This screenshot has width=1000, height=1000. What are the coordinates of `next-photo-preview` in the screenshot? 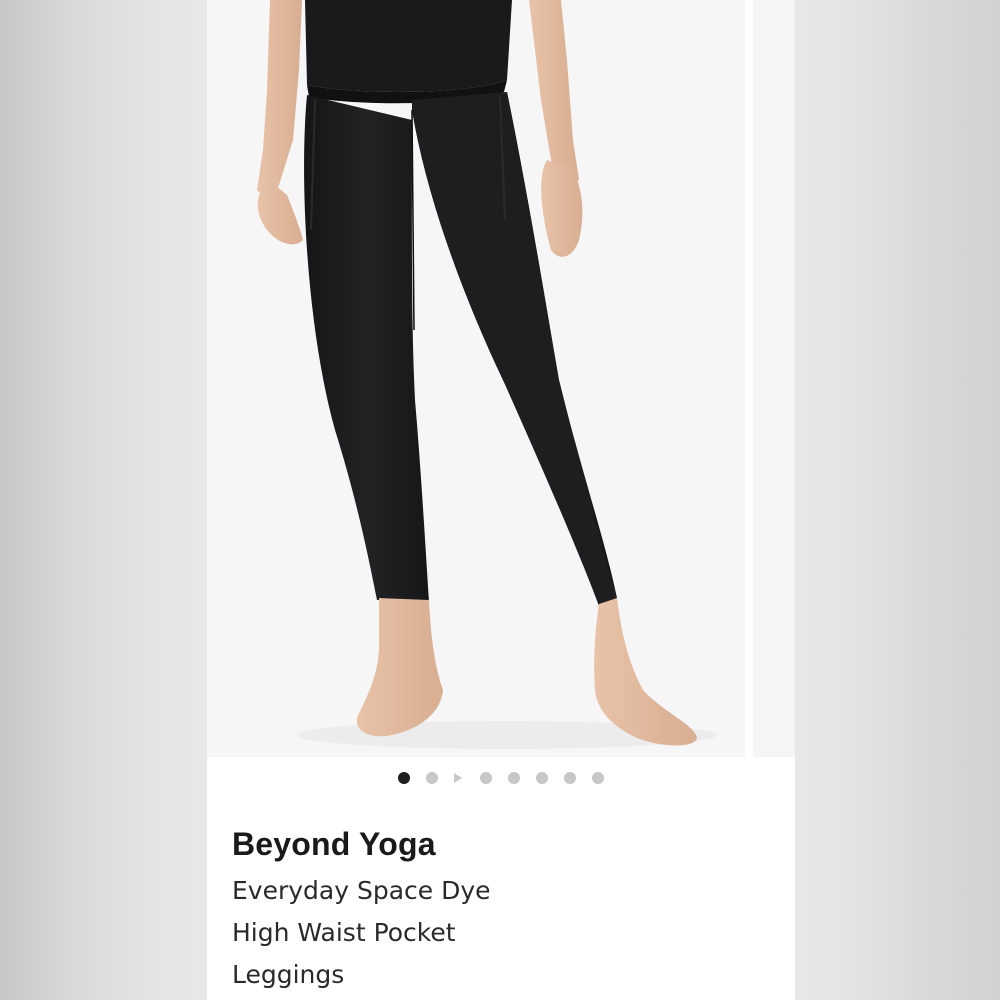 It's located at (774, 378).